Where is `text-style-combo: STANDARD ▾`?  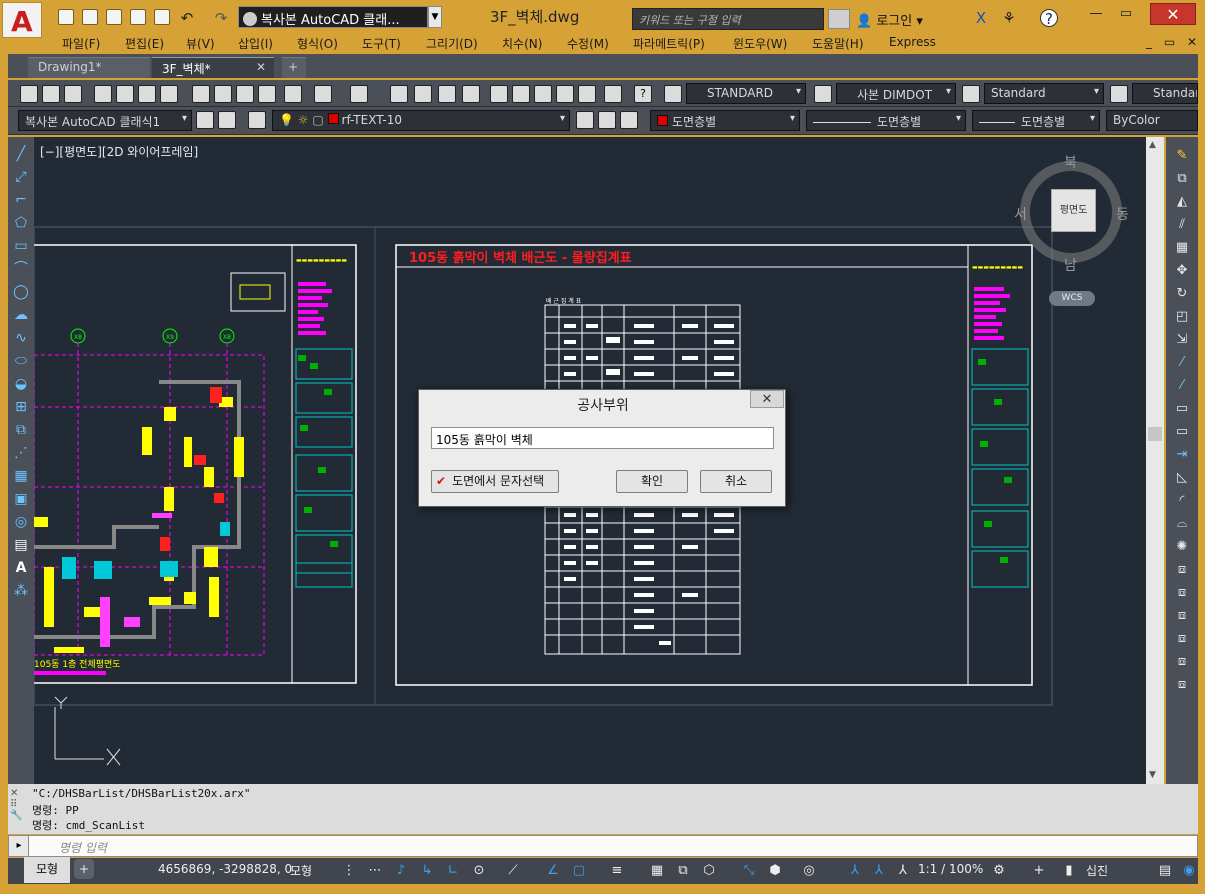 text-style-combo: STANDARD ▾ is located at coordinates (746, 93).